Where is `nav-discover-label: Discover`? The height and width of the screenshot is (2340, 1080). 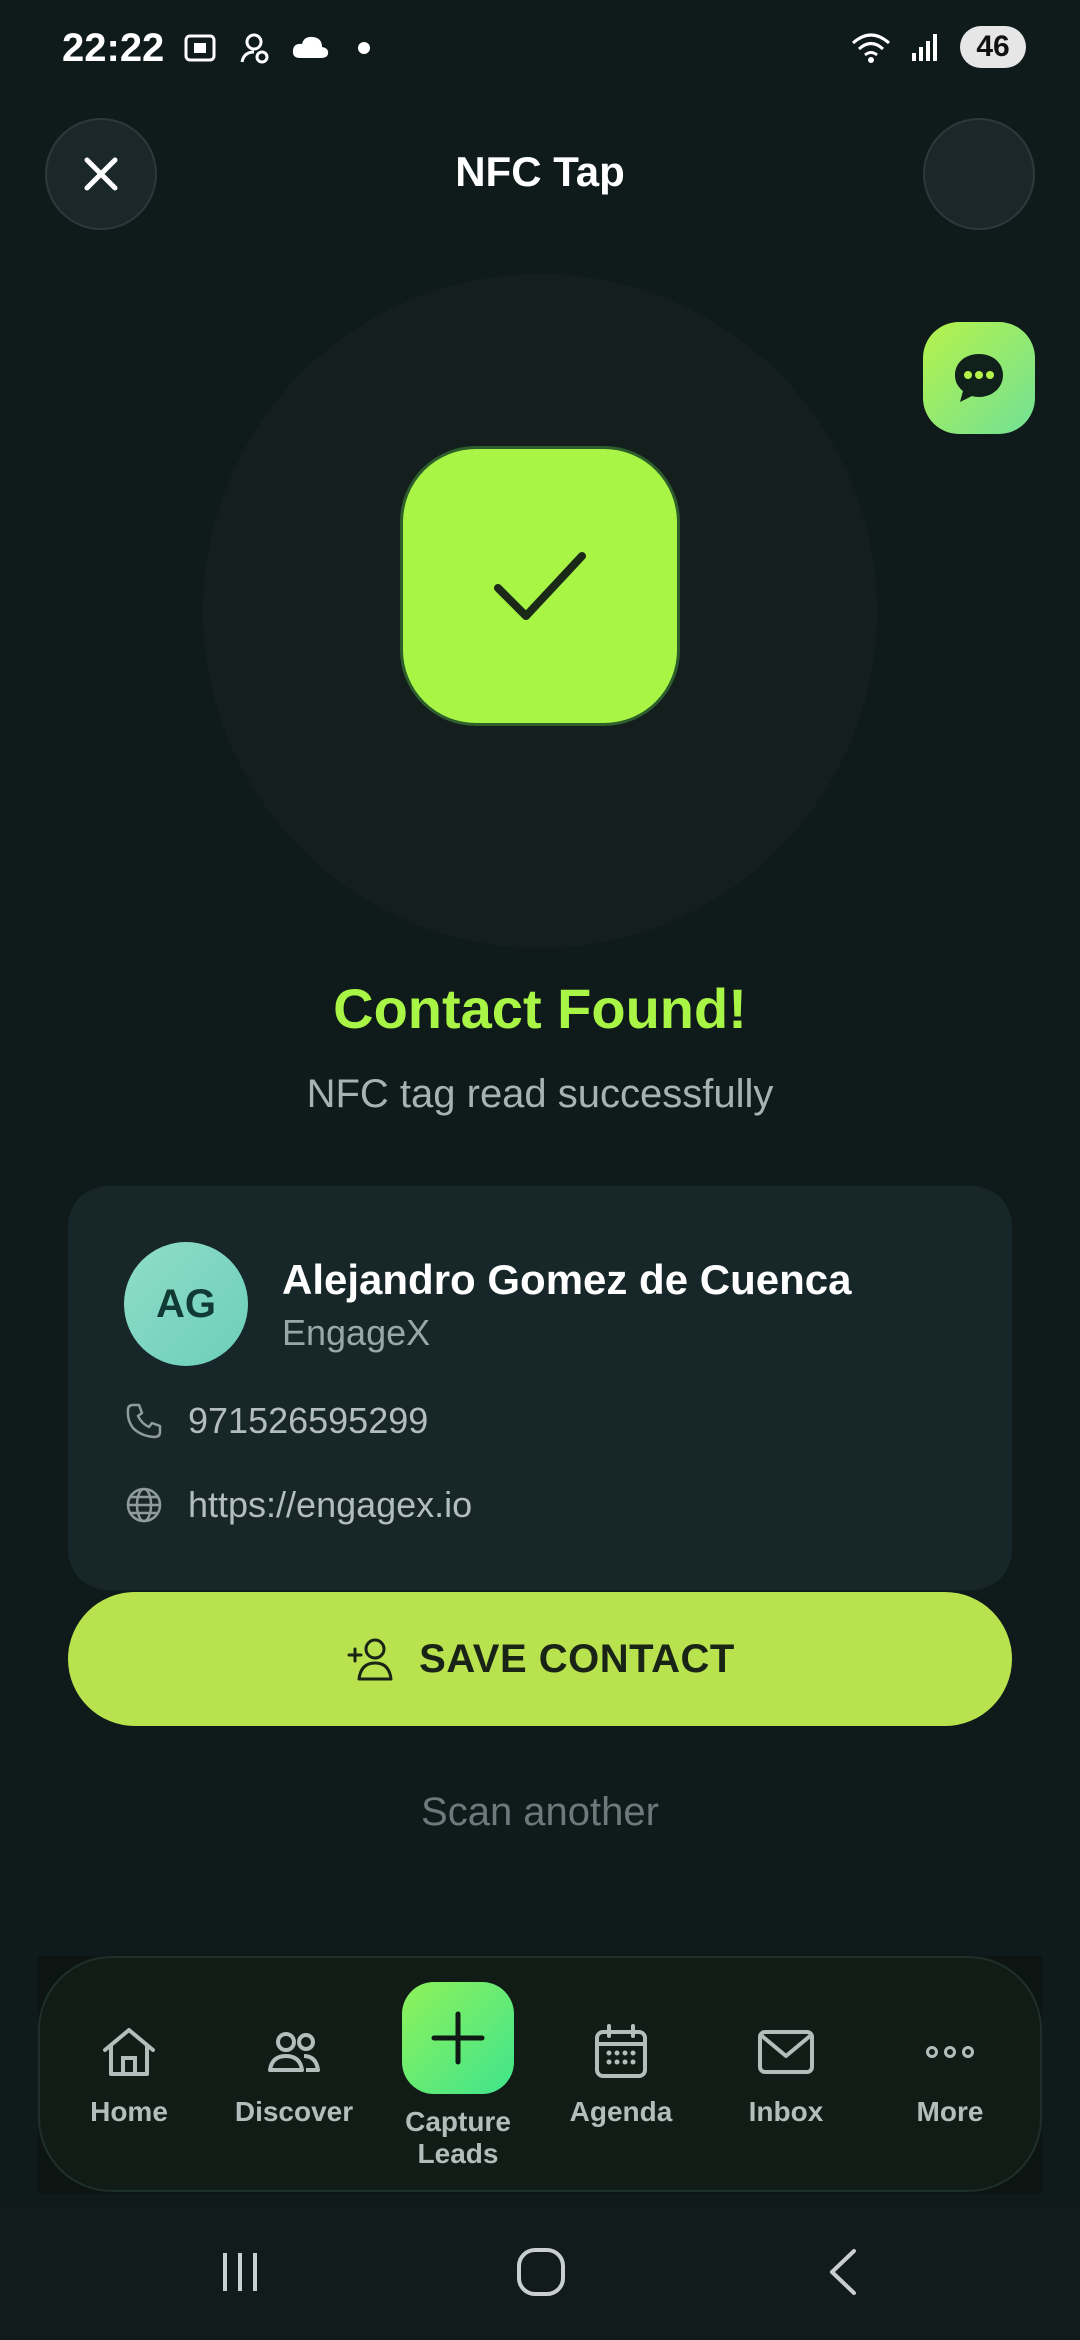 nav-discover-label: Discover is located at coordinates (294, 2111).